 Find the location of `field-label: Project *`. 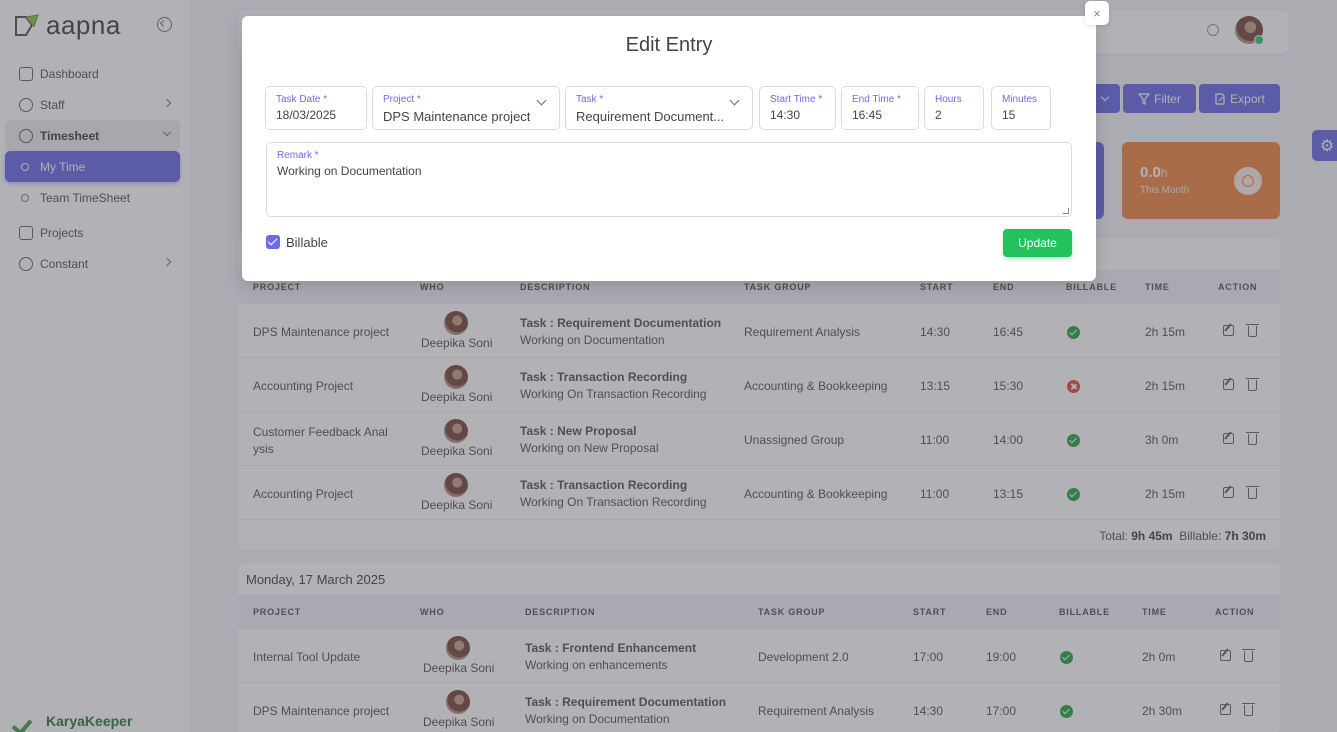

field-label: Project * is located at coordinates (402, 99).